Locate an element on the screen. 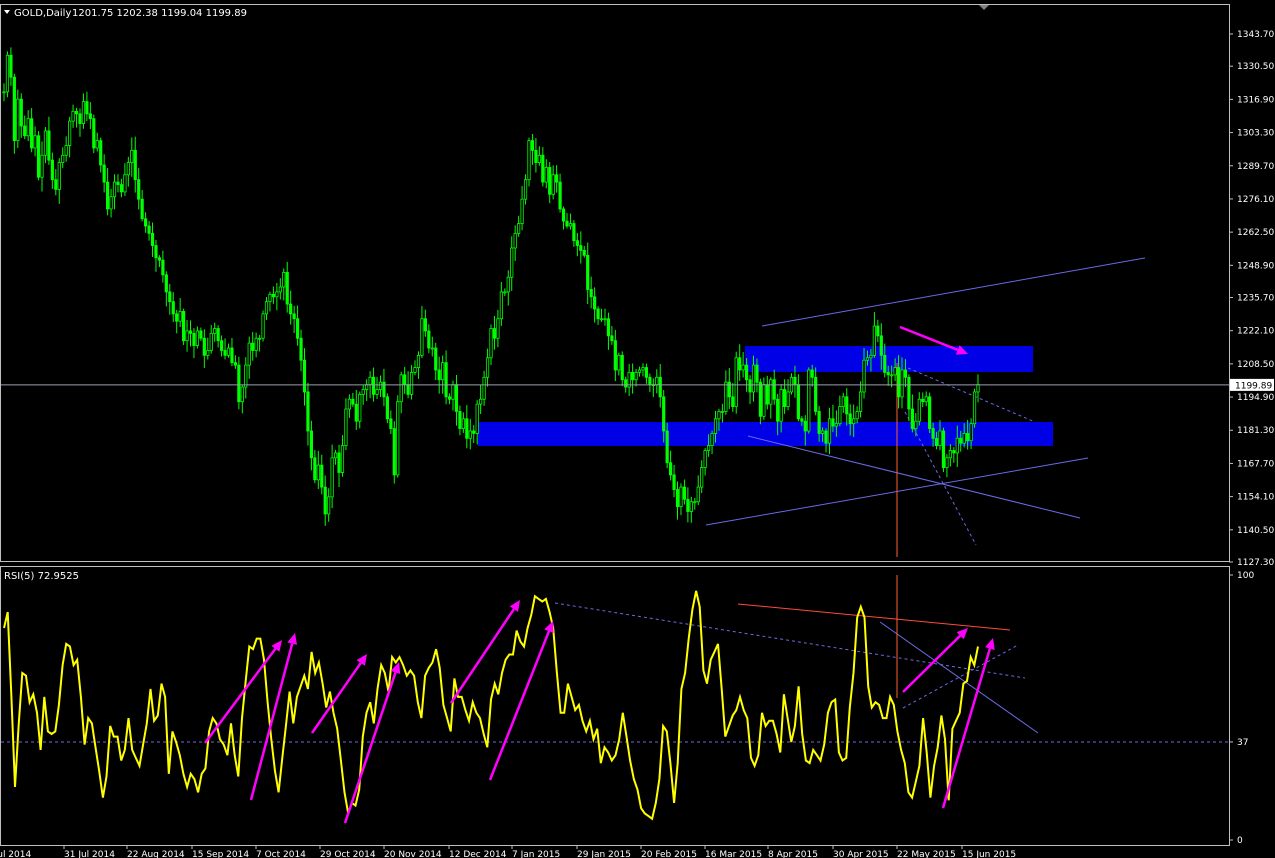 The height and width of the screenshot is (858, 1275). price-tick-label: 1167.70 is located at coordinates (1255, 464).